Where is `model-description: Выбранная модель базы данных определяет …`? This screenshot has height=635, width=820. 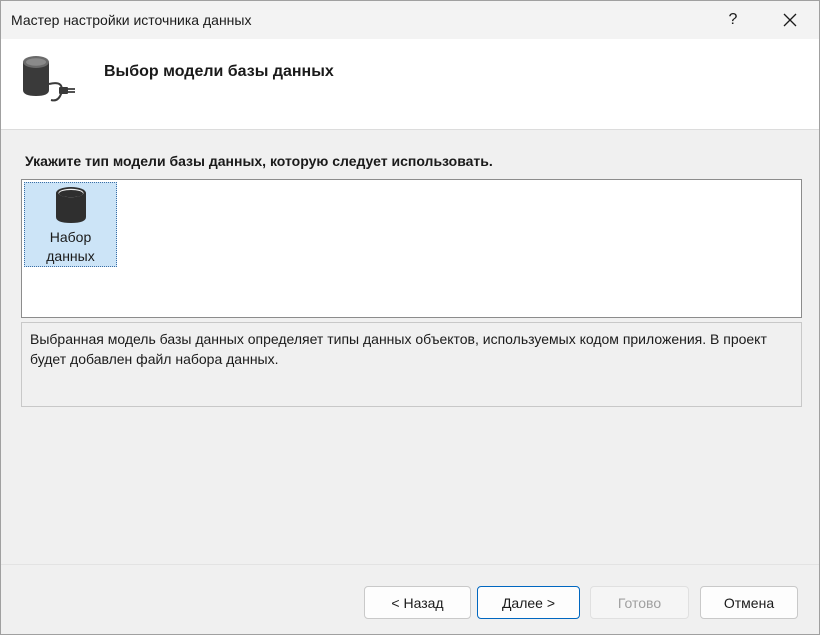
model-description: Выбранная модель базы данных определяет … is located at coordinates (411, 364).